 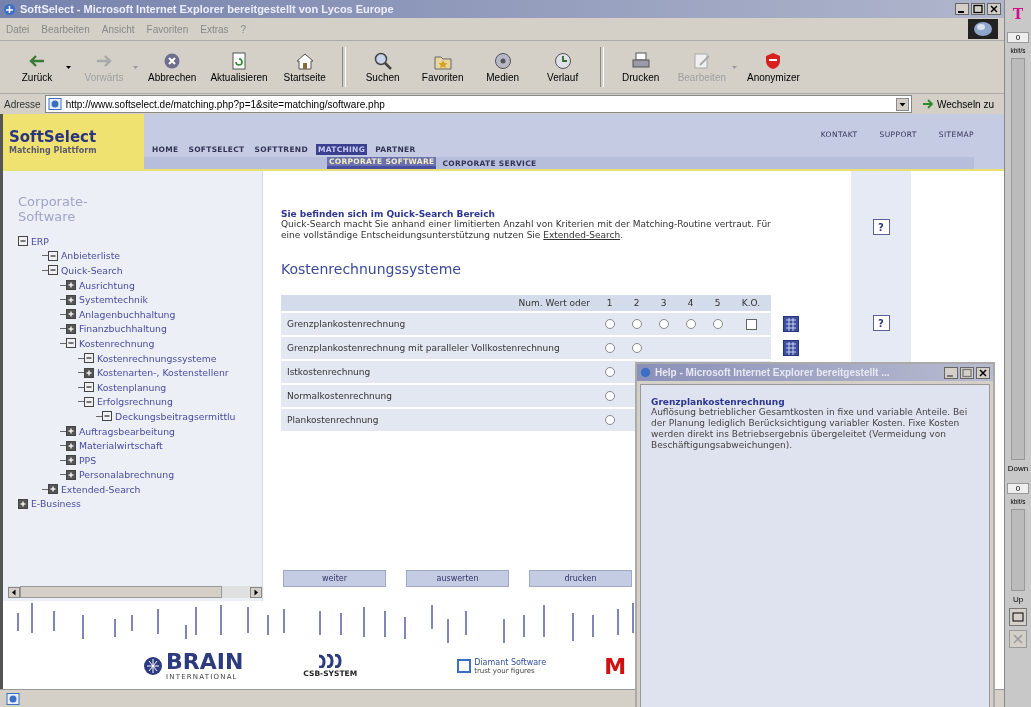 I want to click on tree-item: Auftragsbearbeitung, so click(x=127, y=431).